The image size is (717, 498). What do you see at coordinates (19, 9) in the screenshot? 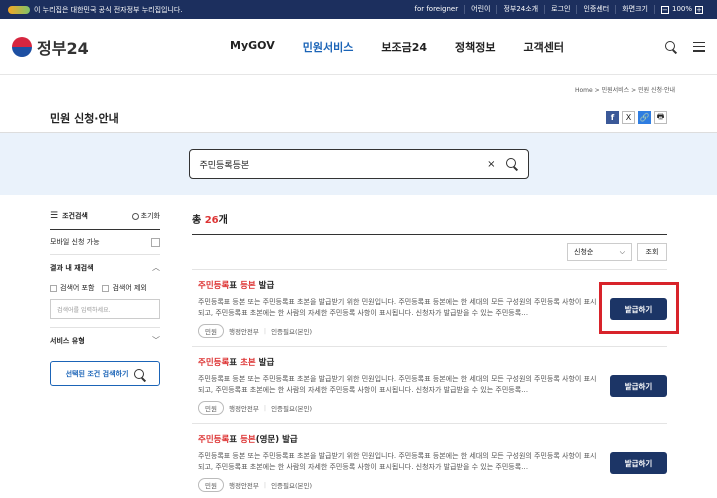
I see `eg-logo-icon` at bounding box center [19, 9].